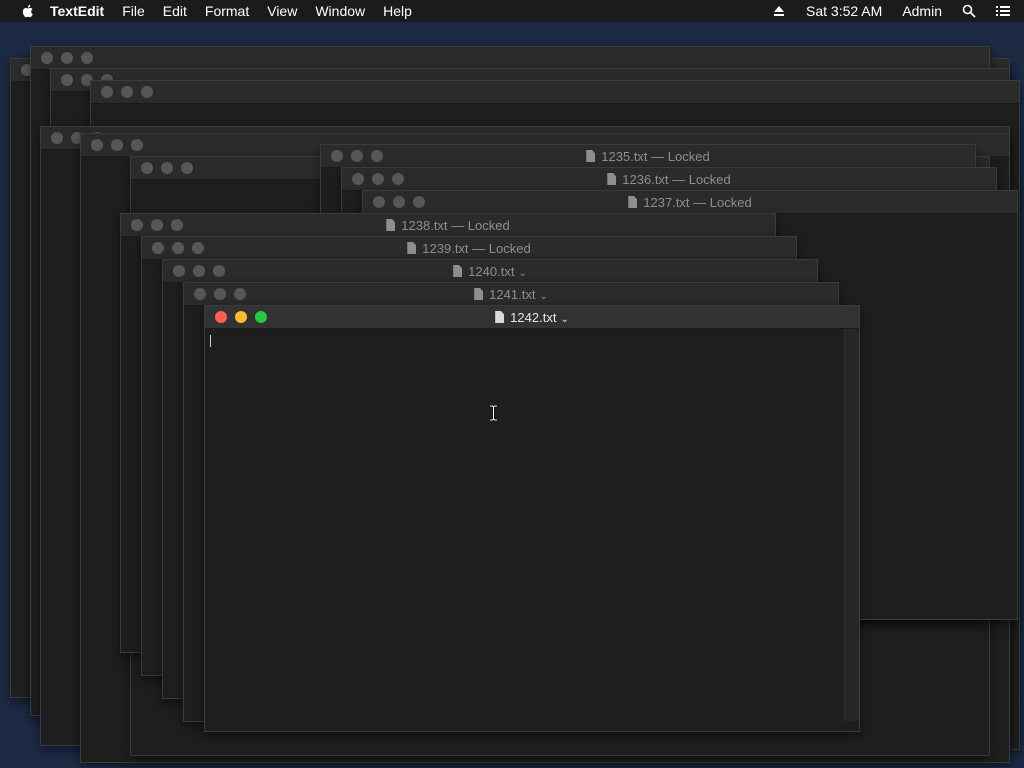  I want to click on menu-format: Format, so click(227, 11).